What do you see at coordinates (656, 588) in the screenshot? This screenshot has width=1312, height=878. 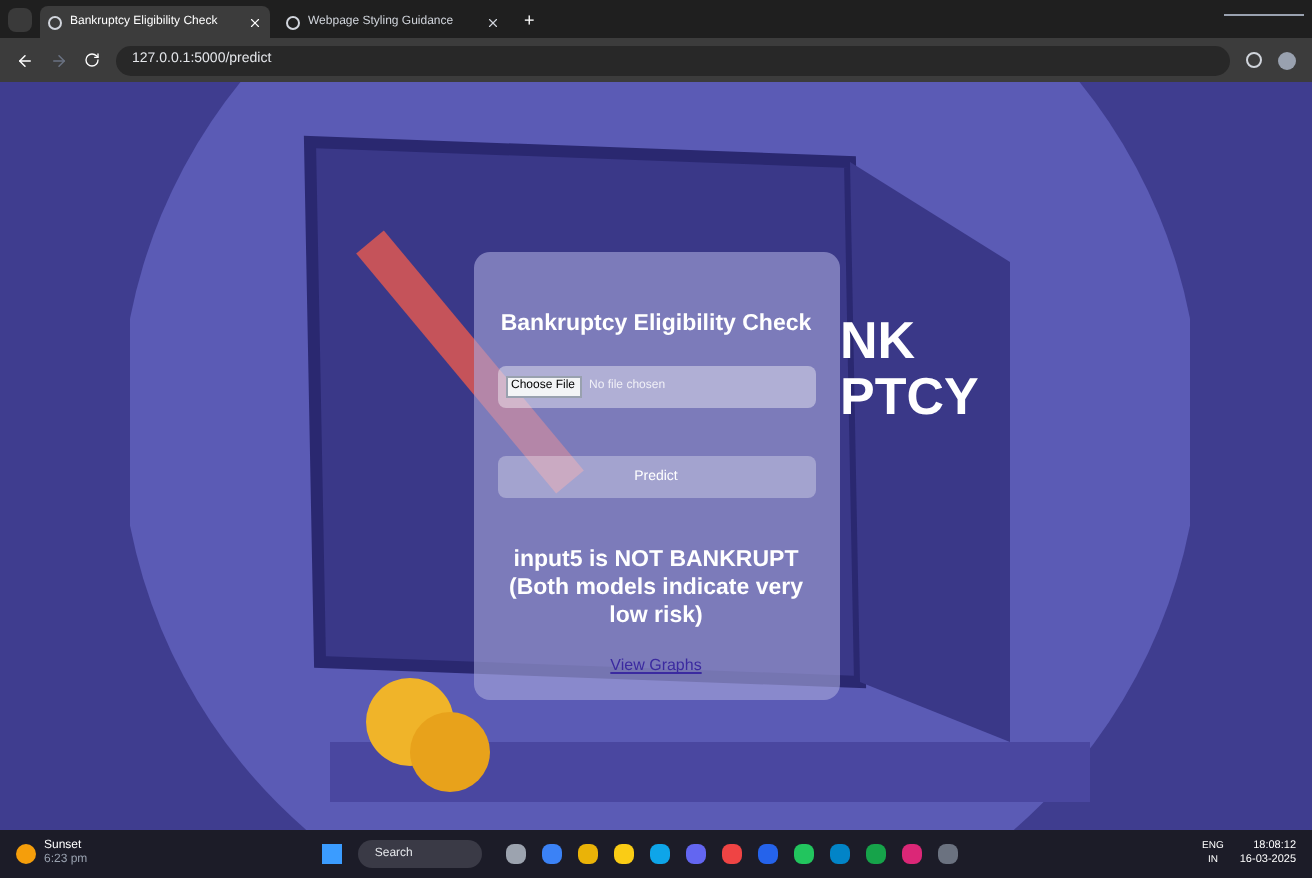 I see `result-text: input5 is NOT BANKRUPT (Both models indicate very low risk)` at bounding box center [656, 588].